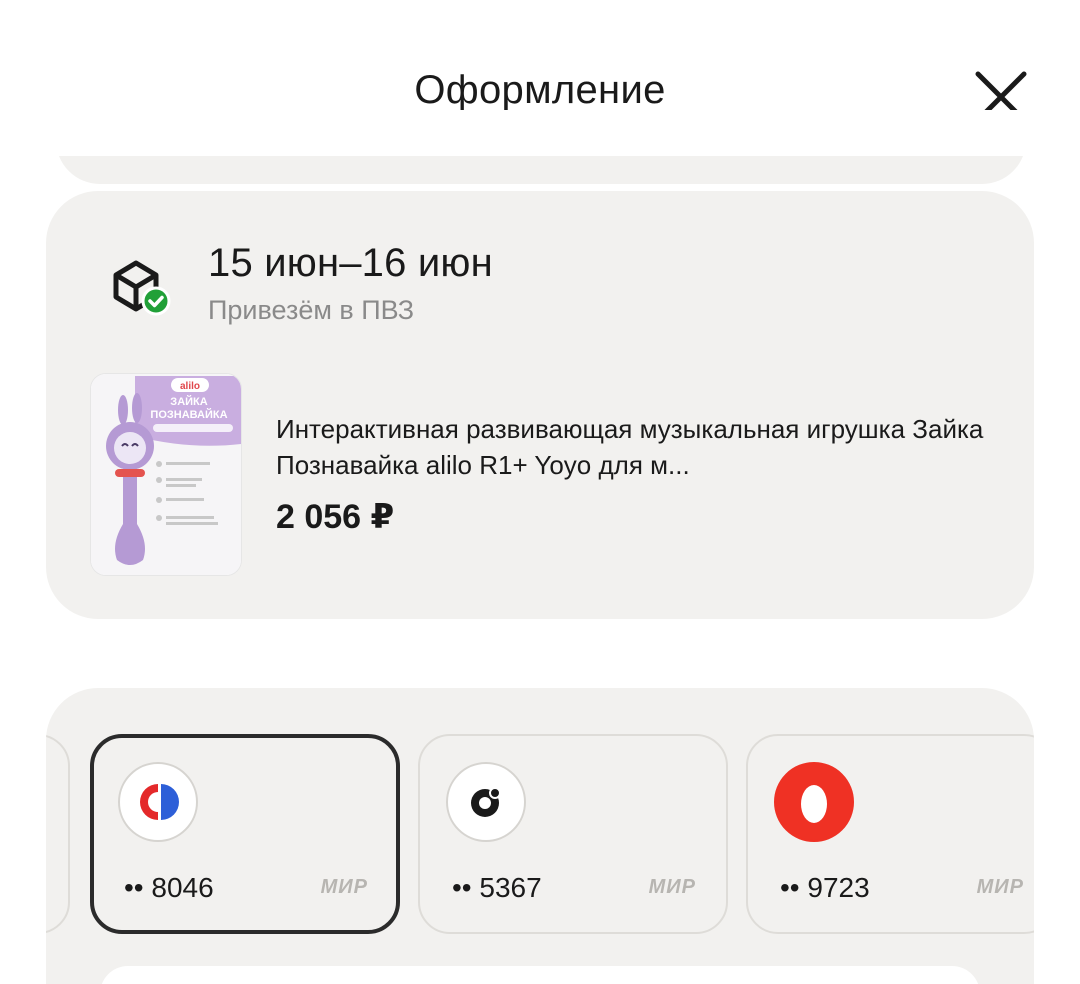  I want to click on payment-card-partial, so click(58, 834).